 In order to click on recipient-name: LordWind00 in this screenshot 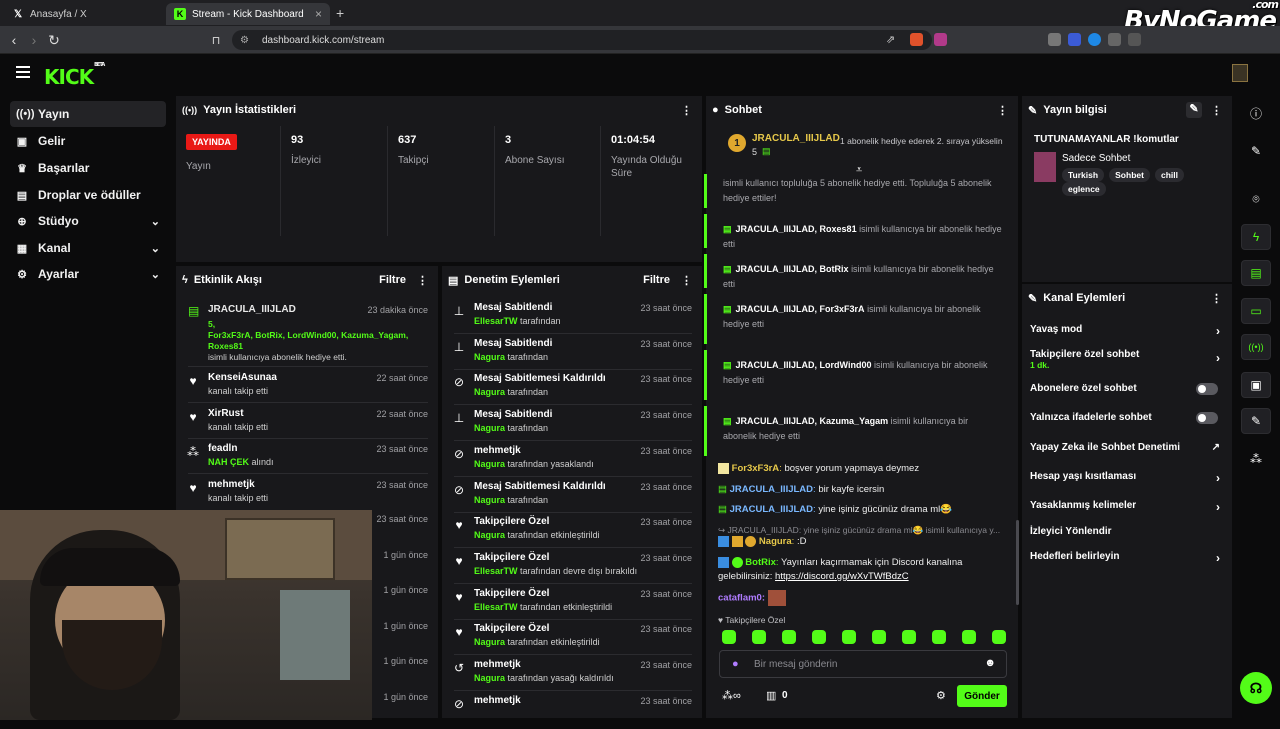, I will do `click(846, 365)`.